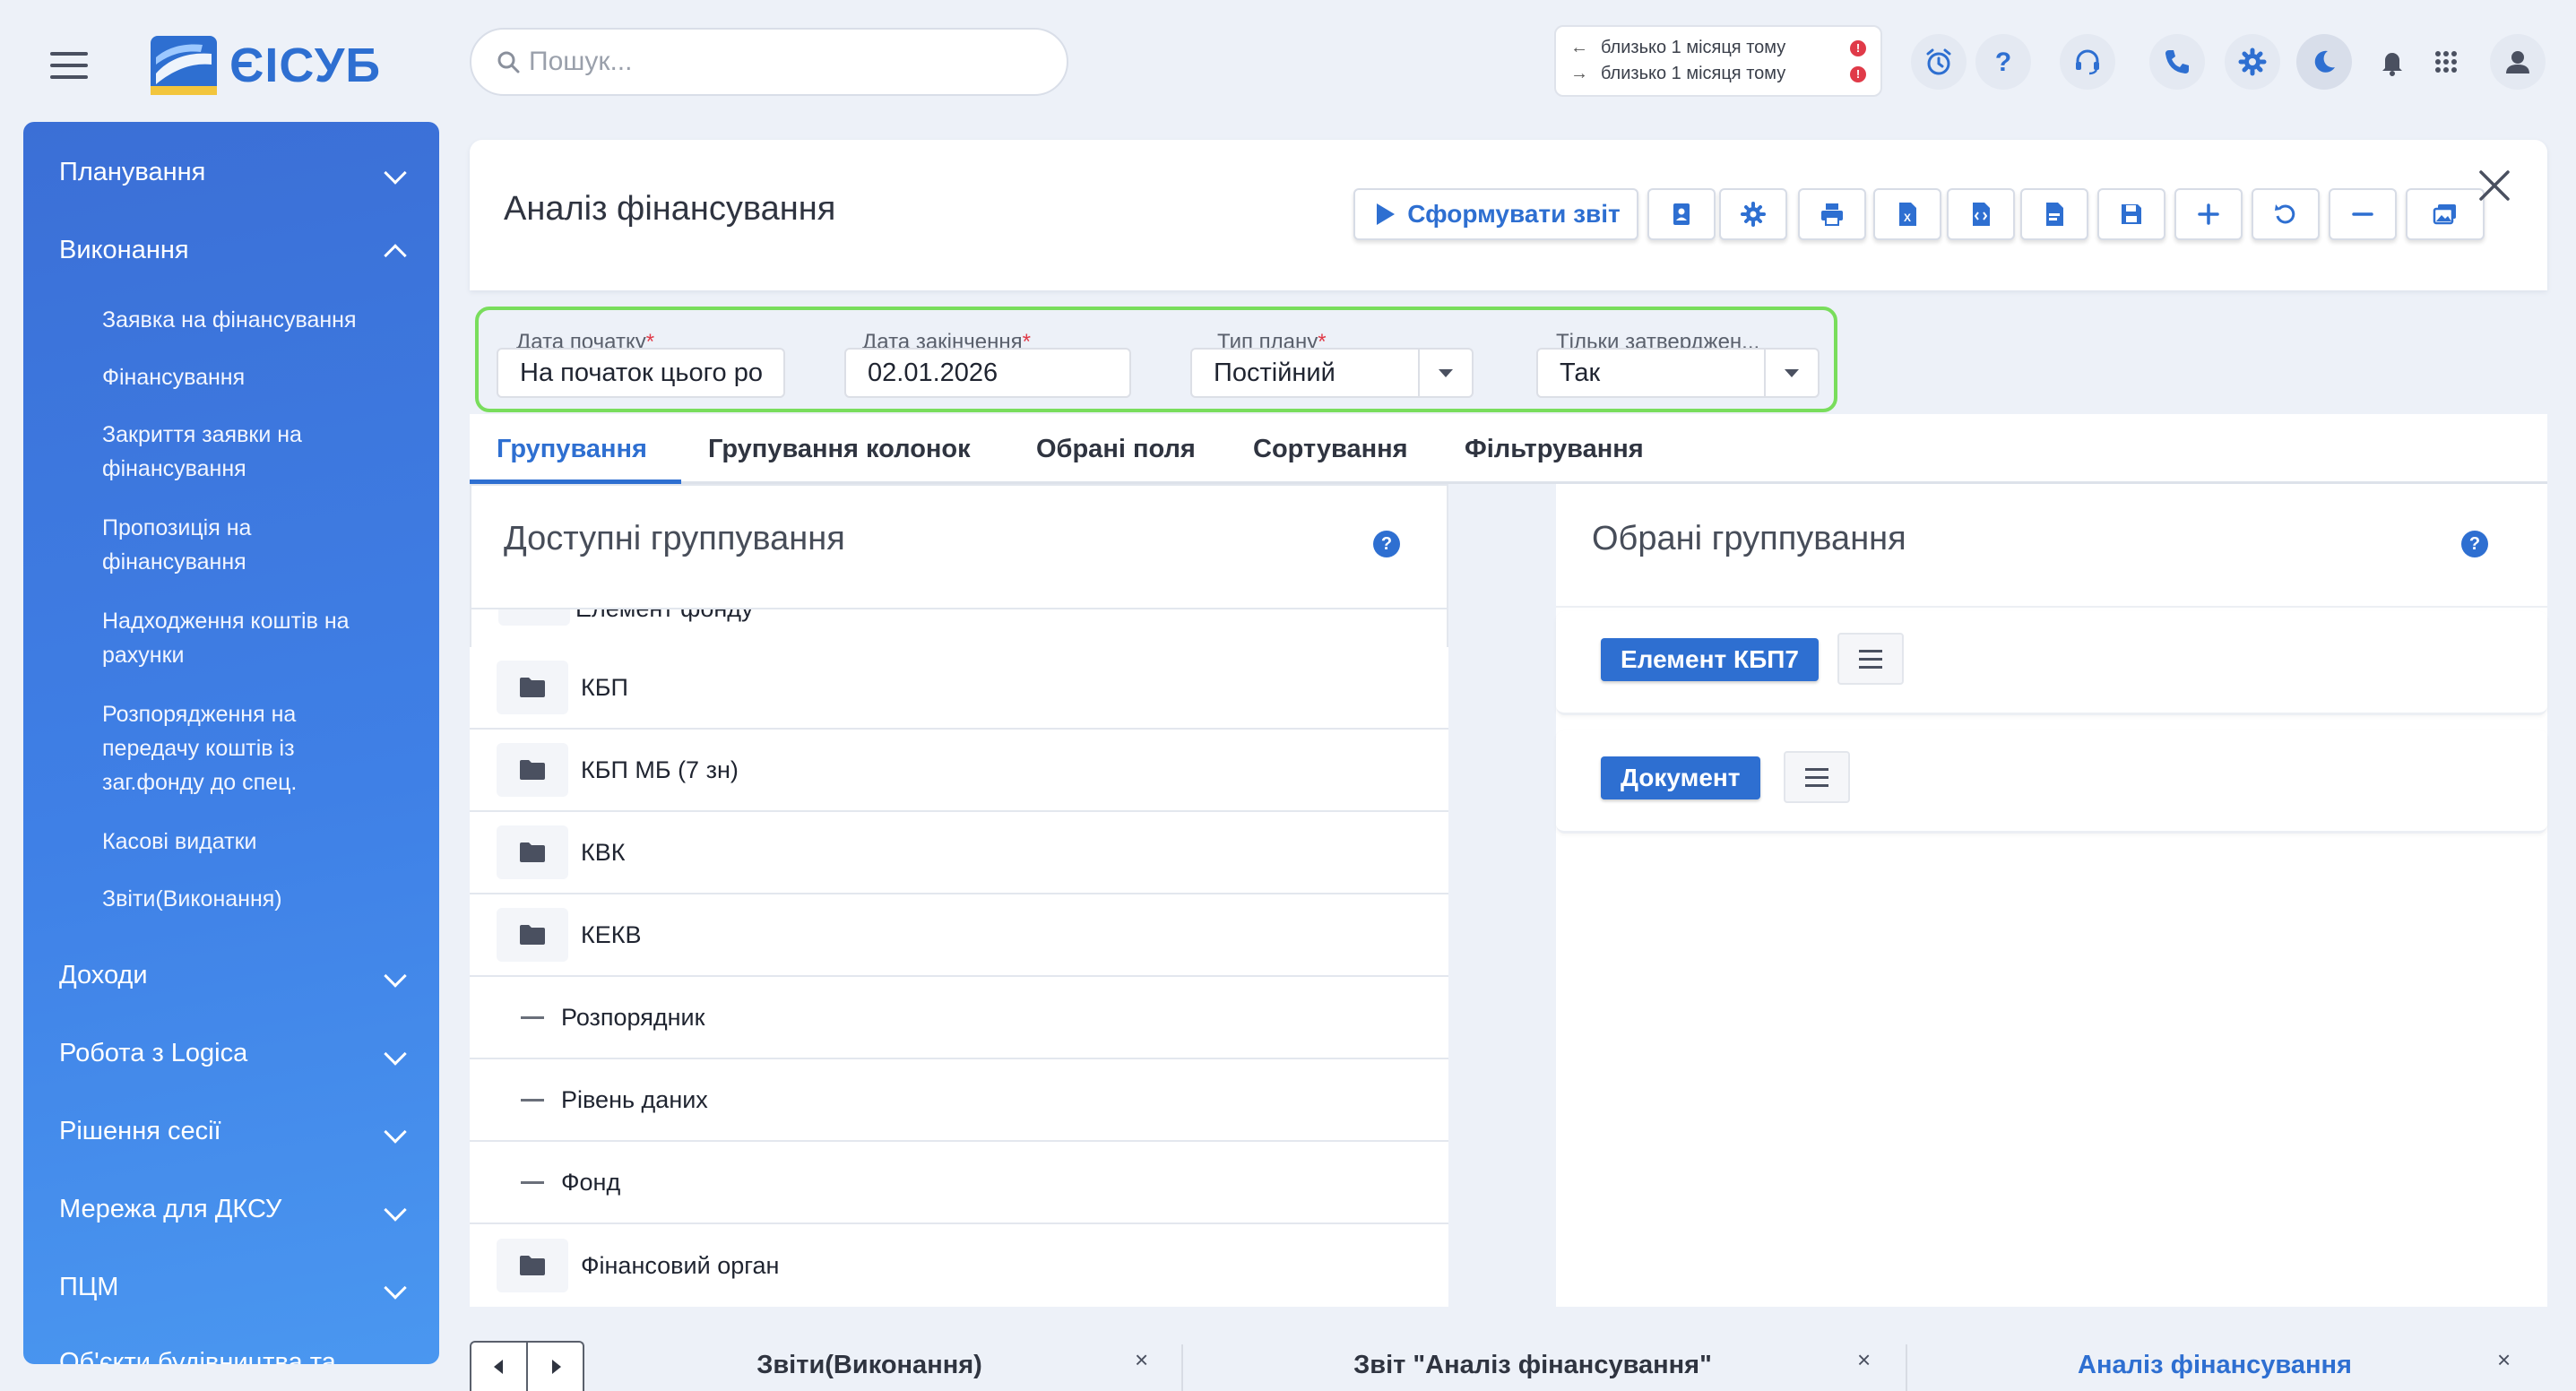  Describe the element at coordinates (1832, 214) in the screenshot. I see `print-icon` at that location.